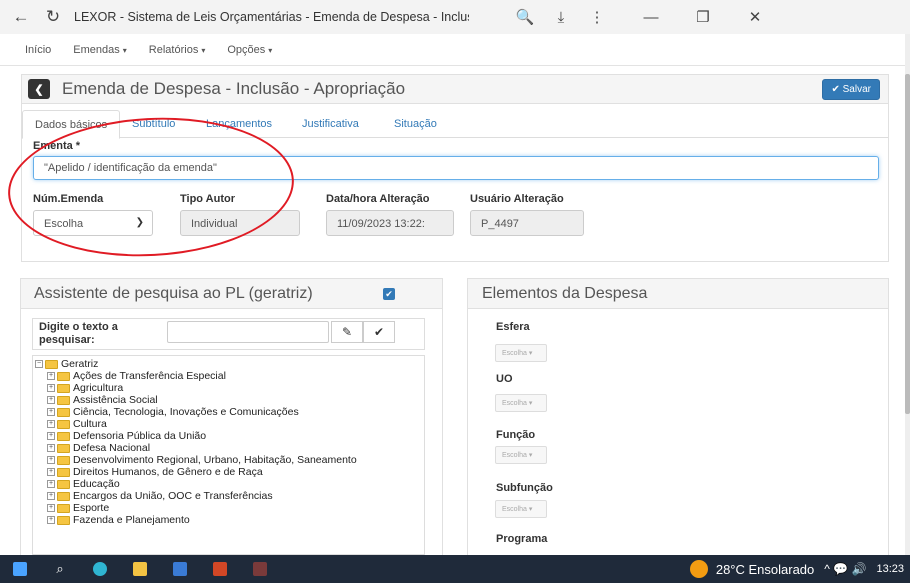 The image size is (910, 583). Describe the element at coordinates (39, 89) in the screenshot. I see `back-button: ❮` at that location.